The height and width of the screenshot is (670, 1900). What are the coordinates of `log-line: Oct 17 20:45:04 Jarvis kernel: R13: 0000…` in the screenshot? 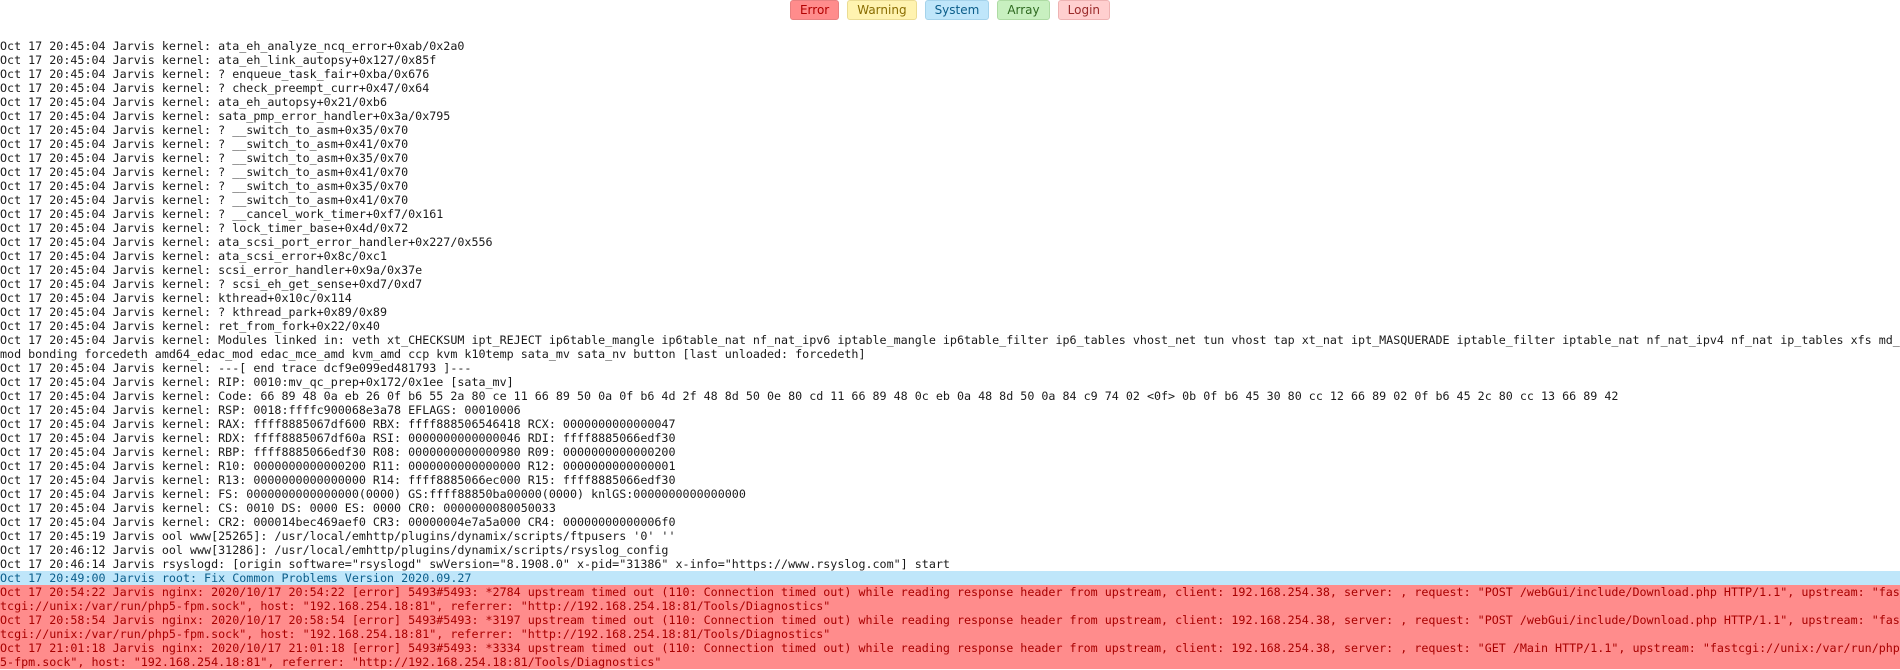 It's located at (338, 480).